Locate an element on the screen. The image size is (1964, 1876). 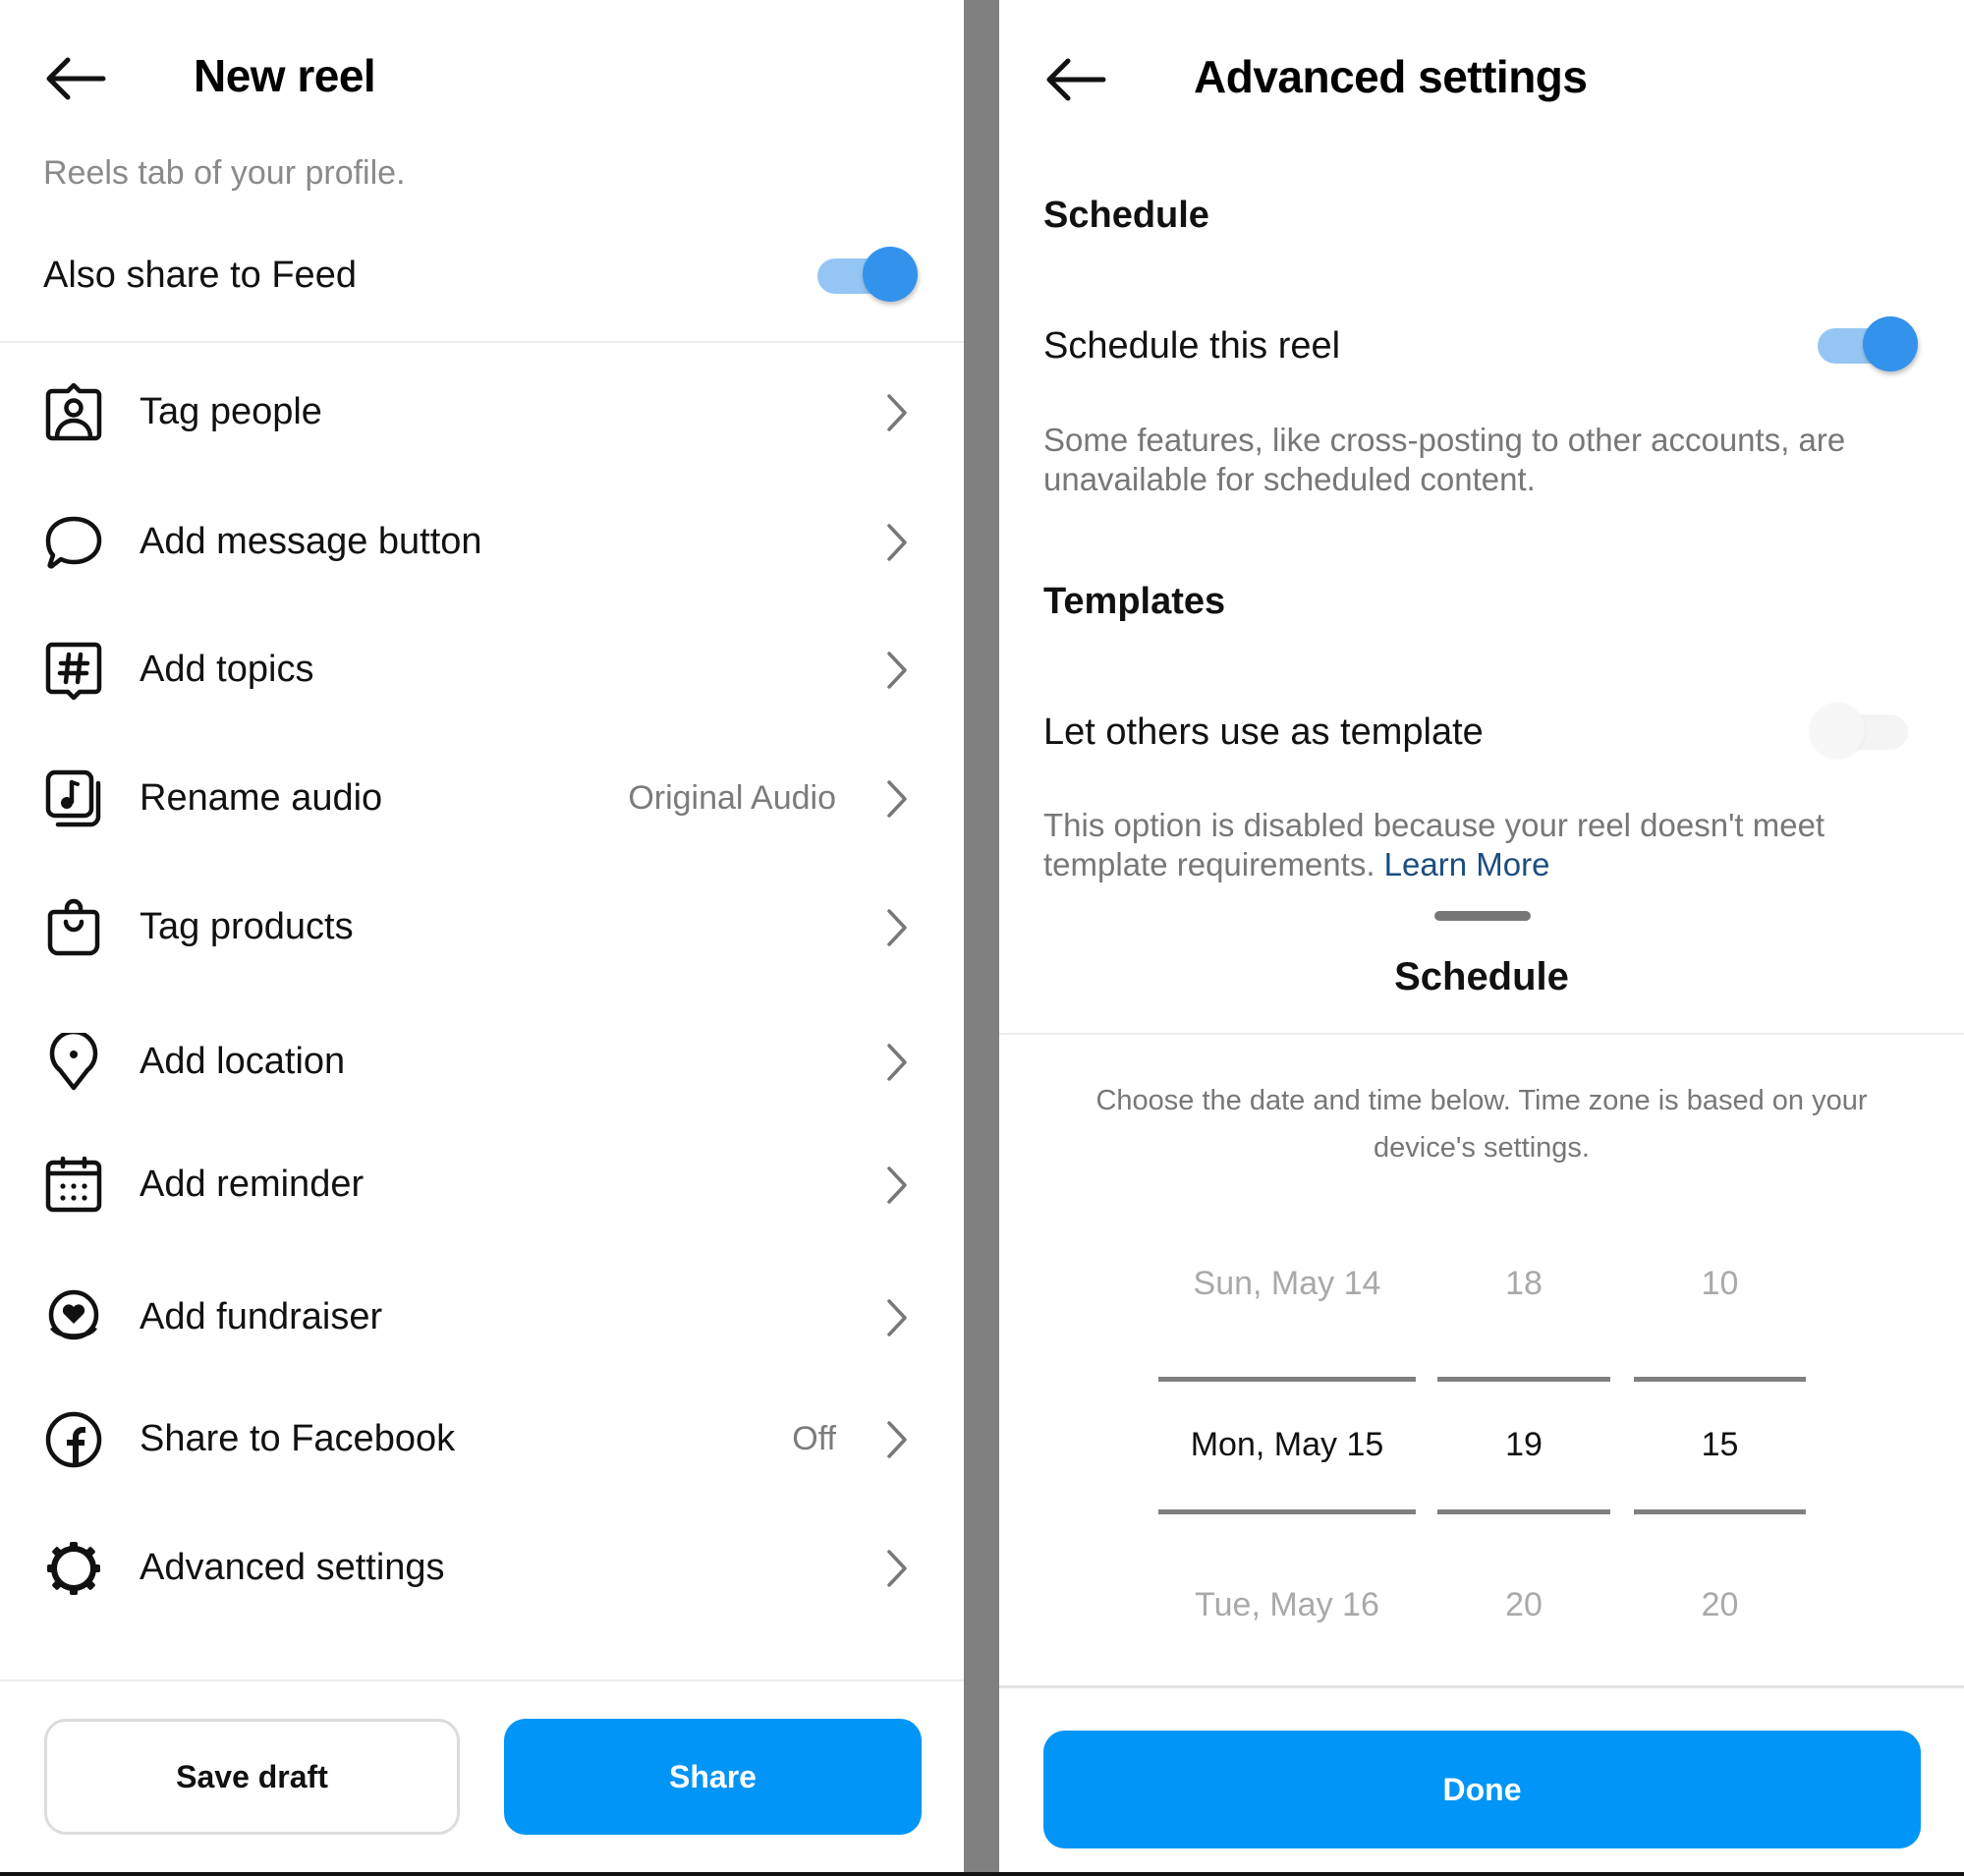
share-to-feed-label: Also share to Feed is located at coordinates (200, 275).